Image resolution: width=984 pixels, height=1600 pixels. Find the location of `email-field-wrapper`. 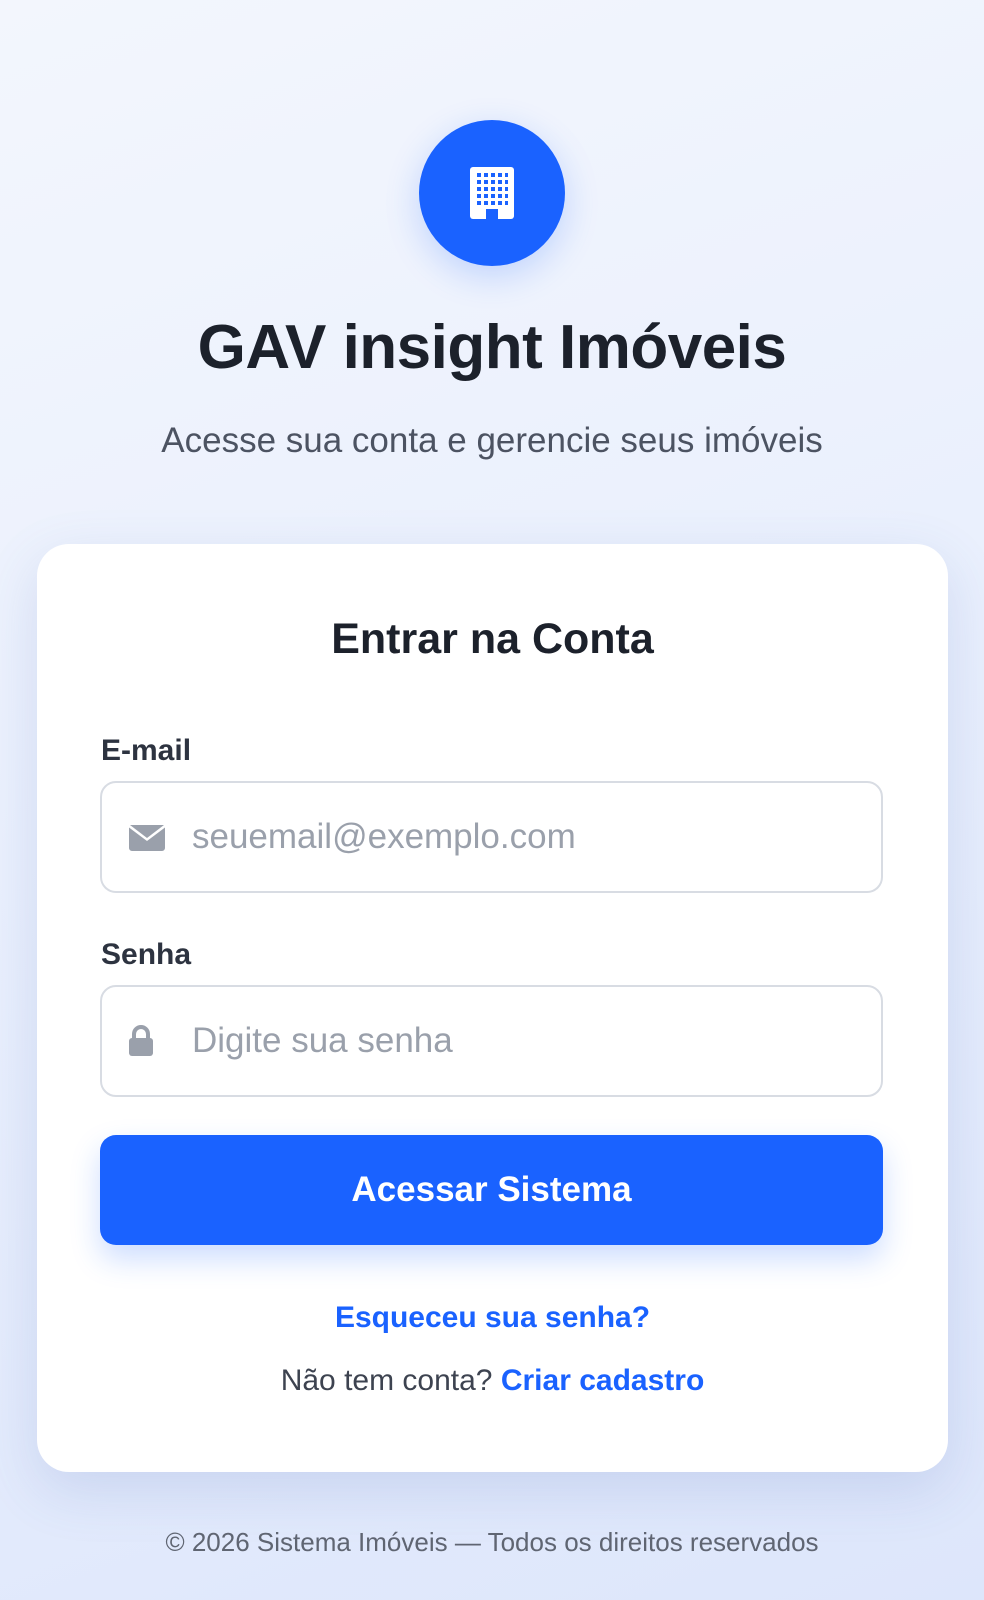

email-field-wrapper is located at coordinates (491, 837).